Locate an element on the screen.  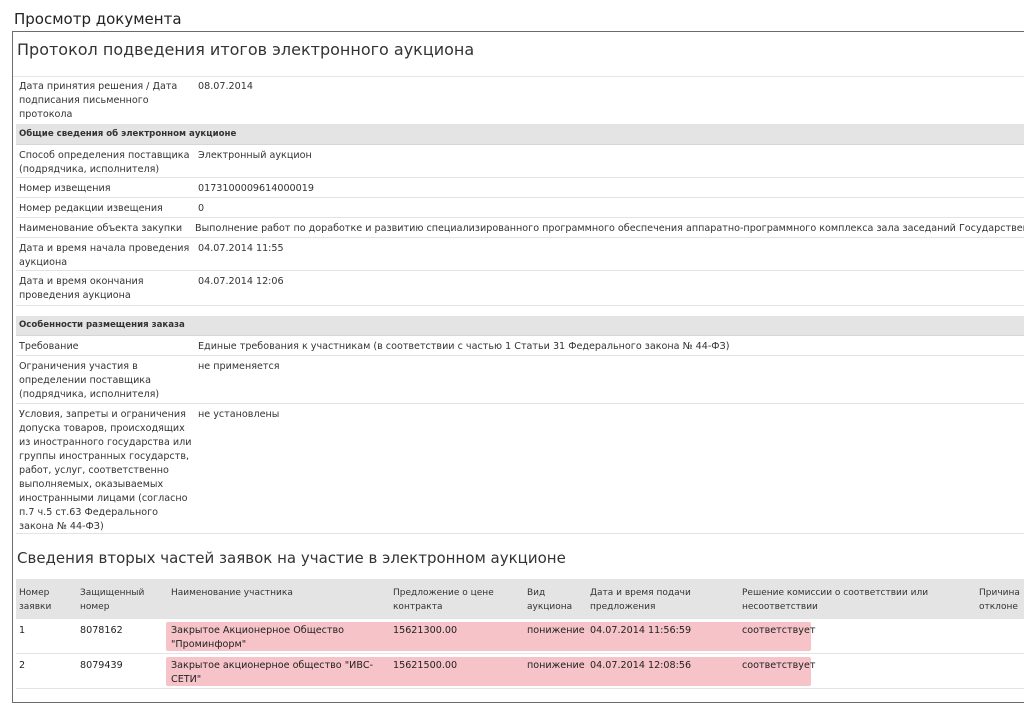
info-value: 0173100009614000019 is located at coordinates (256, 188).